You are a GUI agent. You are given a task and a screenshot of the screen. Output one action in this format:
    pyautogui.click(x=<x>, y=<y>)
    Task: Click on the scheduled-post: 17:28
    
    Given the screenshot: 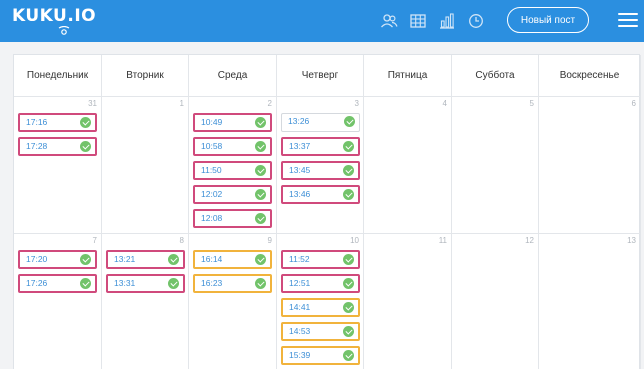 What is the action you would take?
    pyautogui.click(x=57, y=146)
    